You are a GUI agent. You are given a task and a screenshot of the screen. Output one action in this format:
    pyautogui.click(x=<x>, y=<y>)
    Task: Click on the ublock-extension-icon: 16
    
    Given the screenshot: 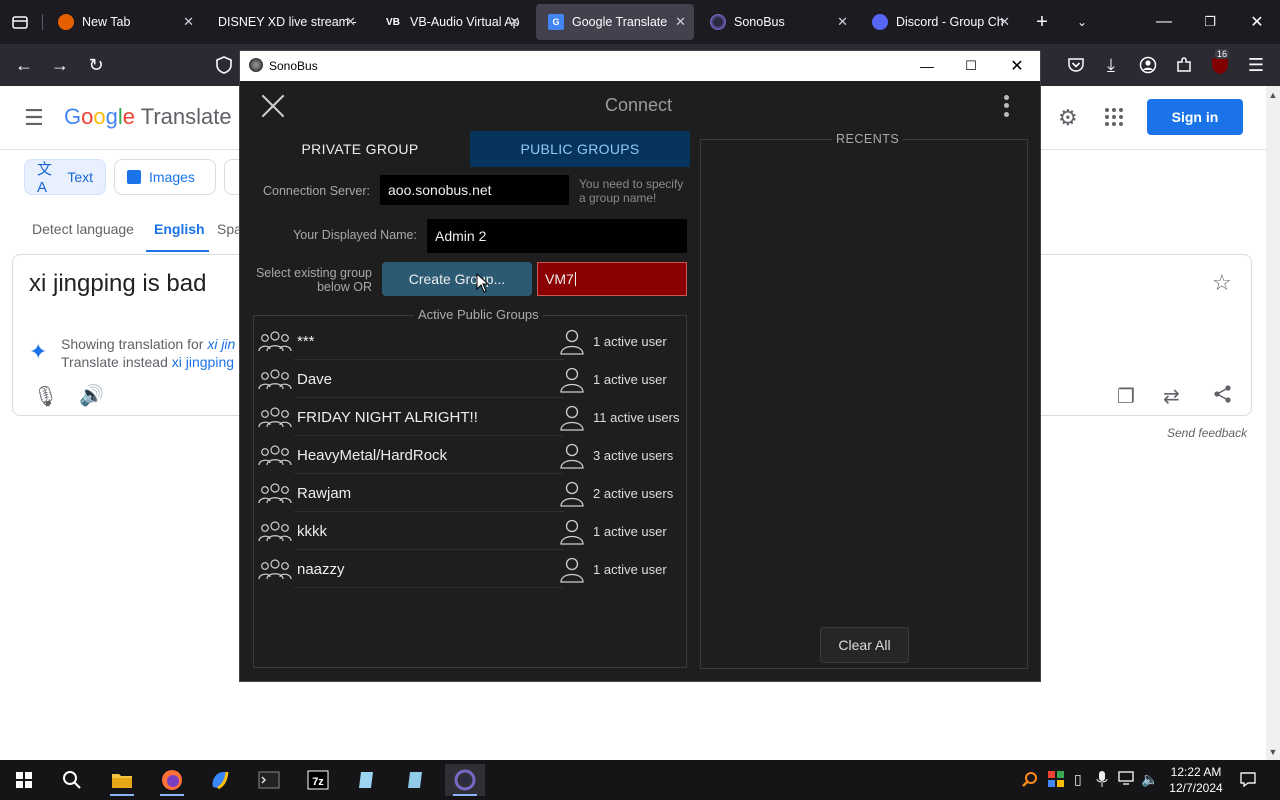 What is the action you would take?
    pyautogui.click(x=1220, y=63)
    